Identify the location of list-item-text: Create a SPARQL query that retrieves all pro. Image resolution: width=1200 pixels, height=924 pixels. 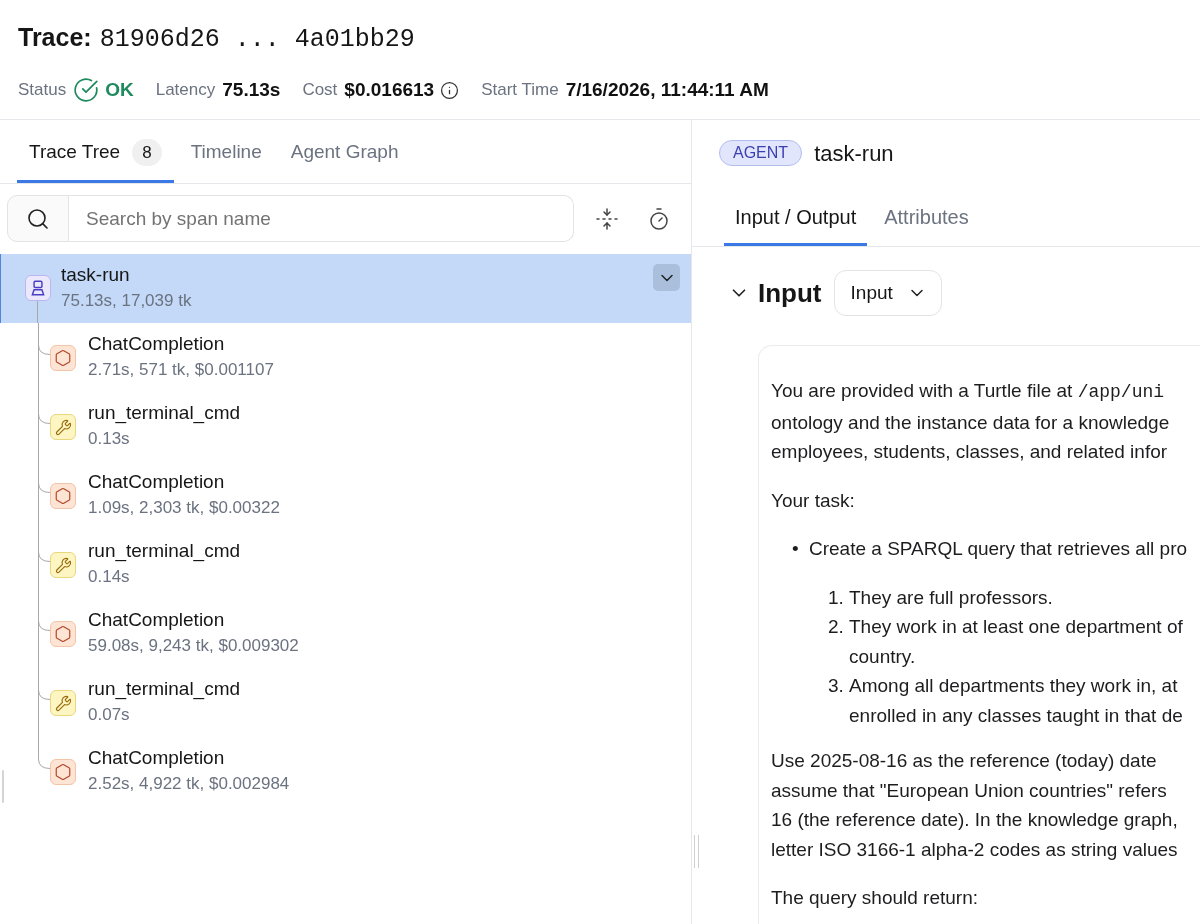
(998, 549).